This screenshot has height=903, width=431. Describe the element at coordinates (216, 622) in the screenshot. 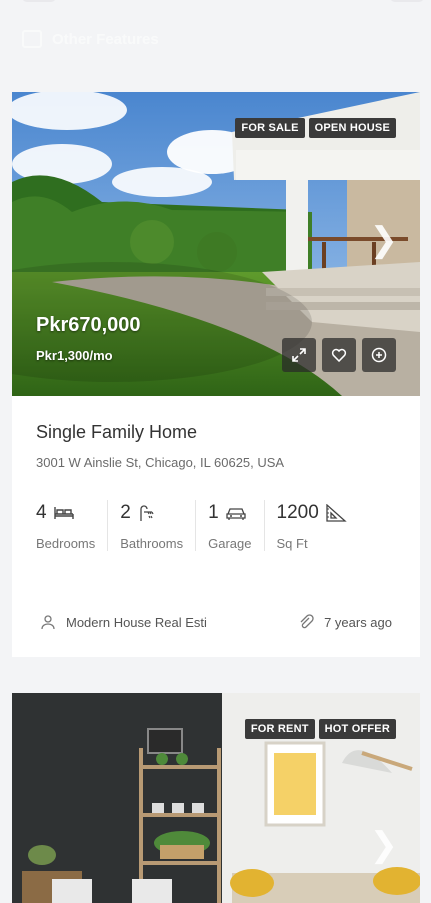

I see `listing-footer: Modern House Real Esti 7 years ago` at that location.